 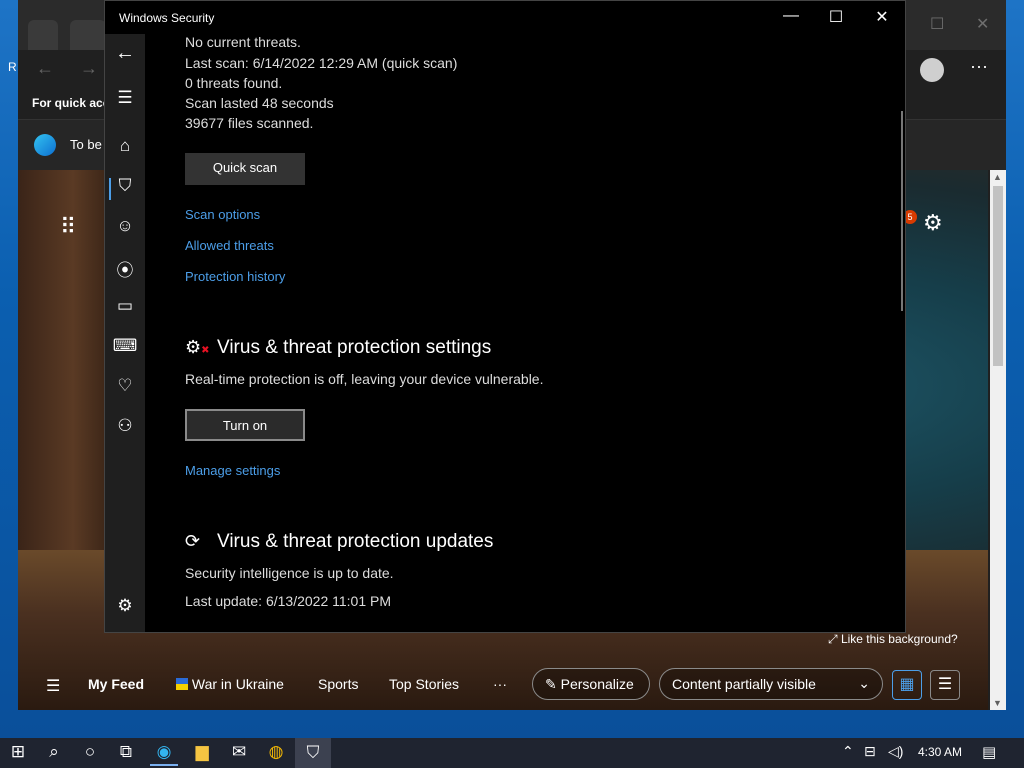 I want to click on back-icon: ←, so click(x=125, y=53).